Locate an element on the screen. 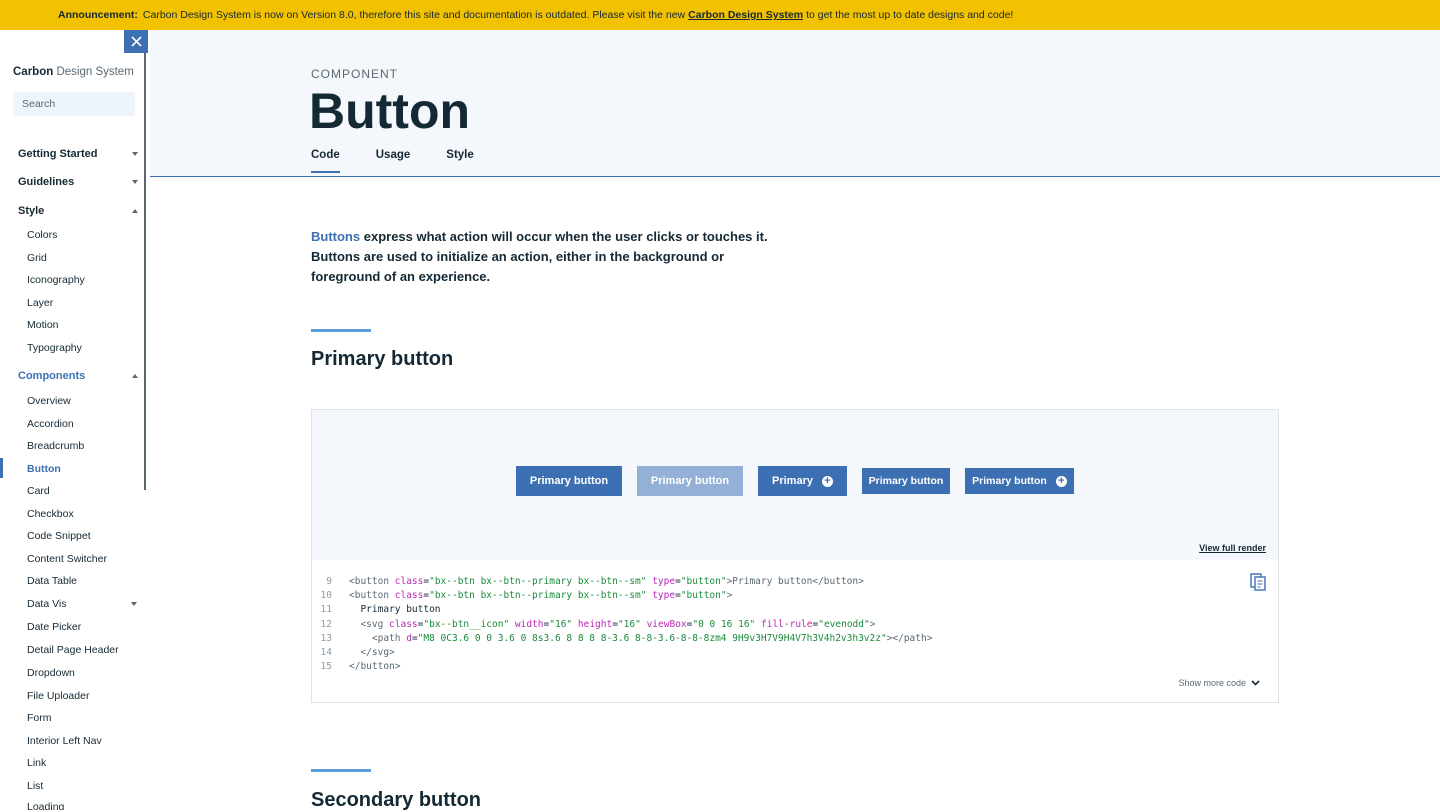 Image resolution: width=1440 pixels, height=812 pixels. sidebar-item-typography: Typography is located at coordinates (82, 348).